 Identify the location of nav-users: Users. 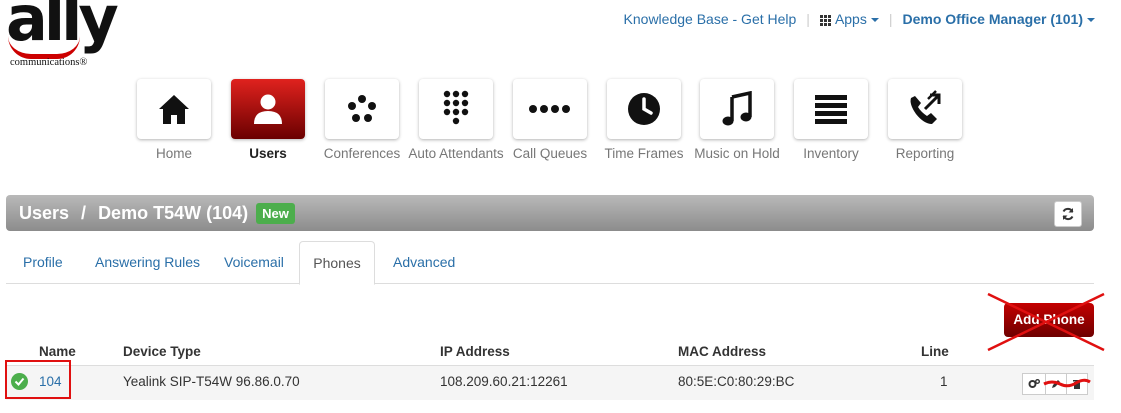
(268, 120).